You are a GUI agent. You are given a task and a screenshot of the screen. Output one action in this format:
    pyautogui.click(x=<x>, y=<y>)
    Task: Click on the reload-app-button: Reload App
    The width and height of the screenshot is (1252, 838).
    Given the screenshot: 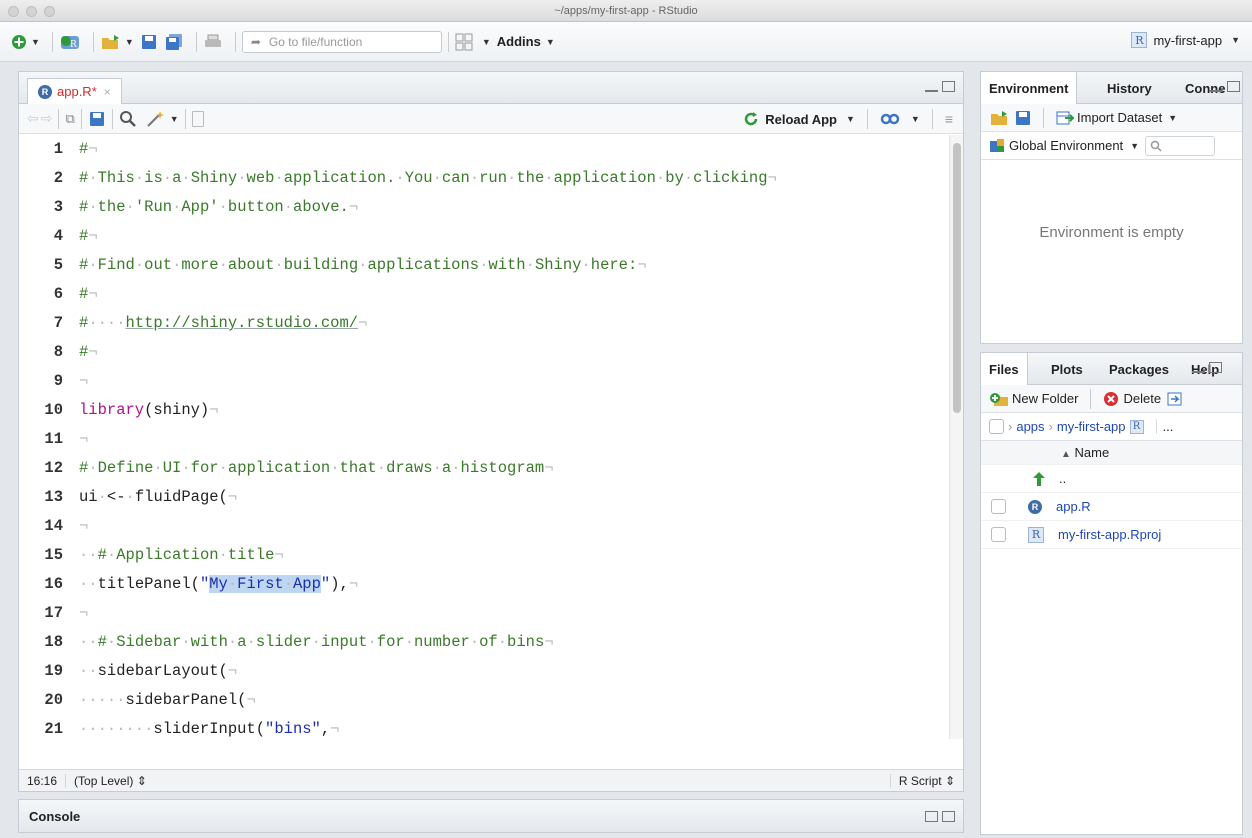 What is the action you would take?
    pyautogui.click(x=801, y=119)
    